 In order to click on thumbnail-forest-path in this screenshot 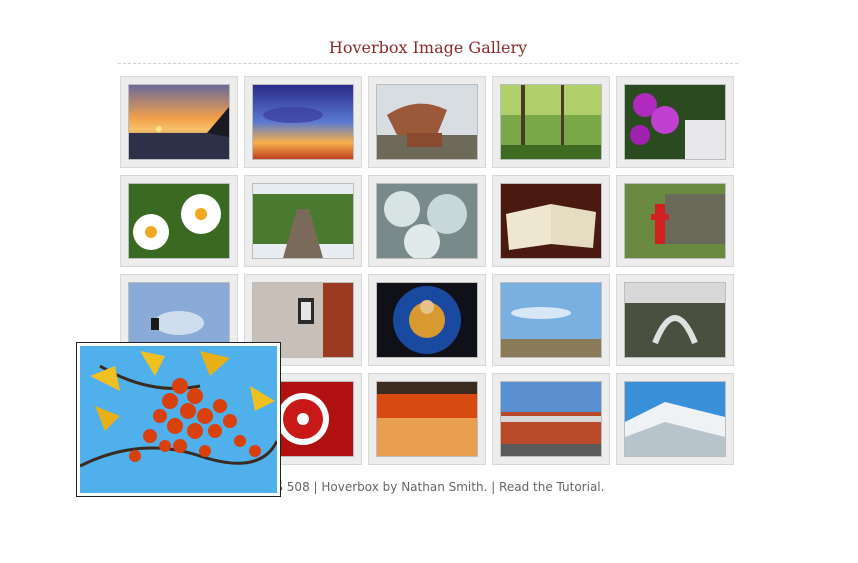, I will do `click(551, 122)`.